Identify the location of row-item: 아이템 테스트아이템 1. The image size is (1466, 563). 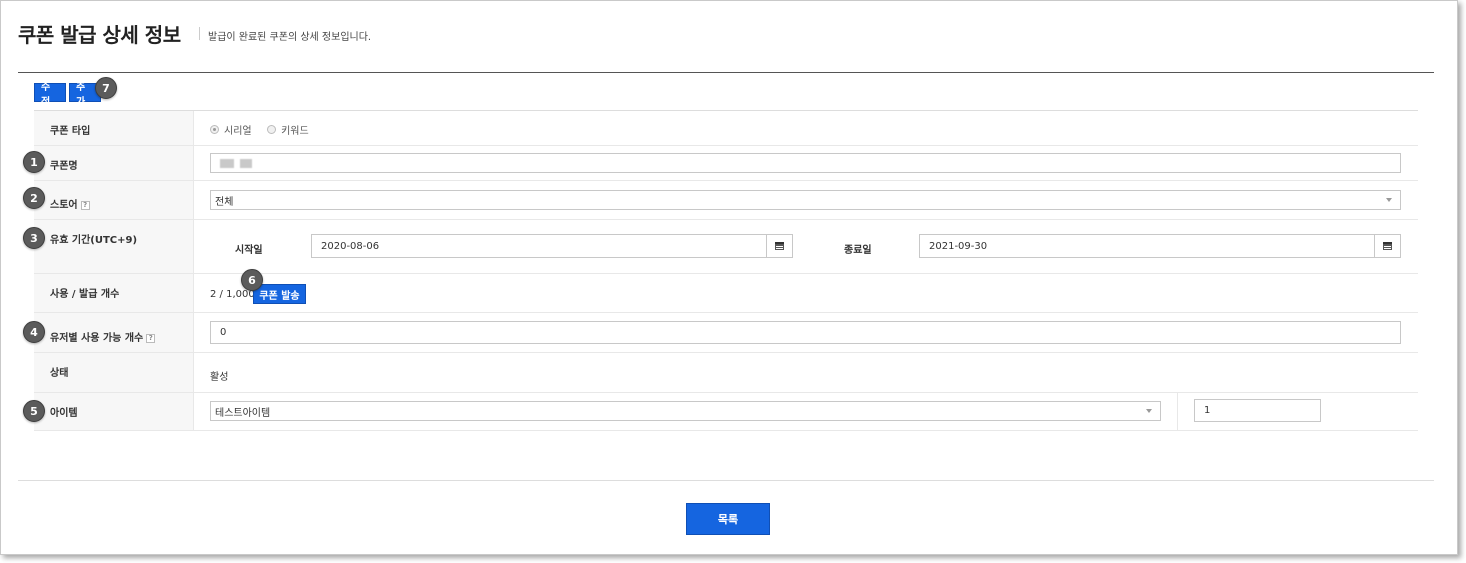
(726, 412).